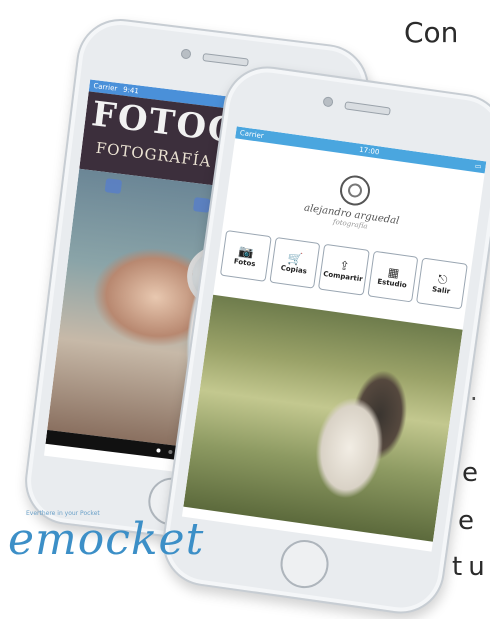  Describe the element at coordinates (431, 32) in the screenshot. I see `heading-fragment: Con` at that location.